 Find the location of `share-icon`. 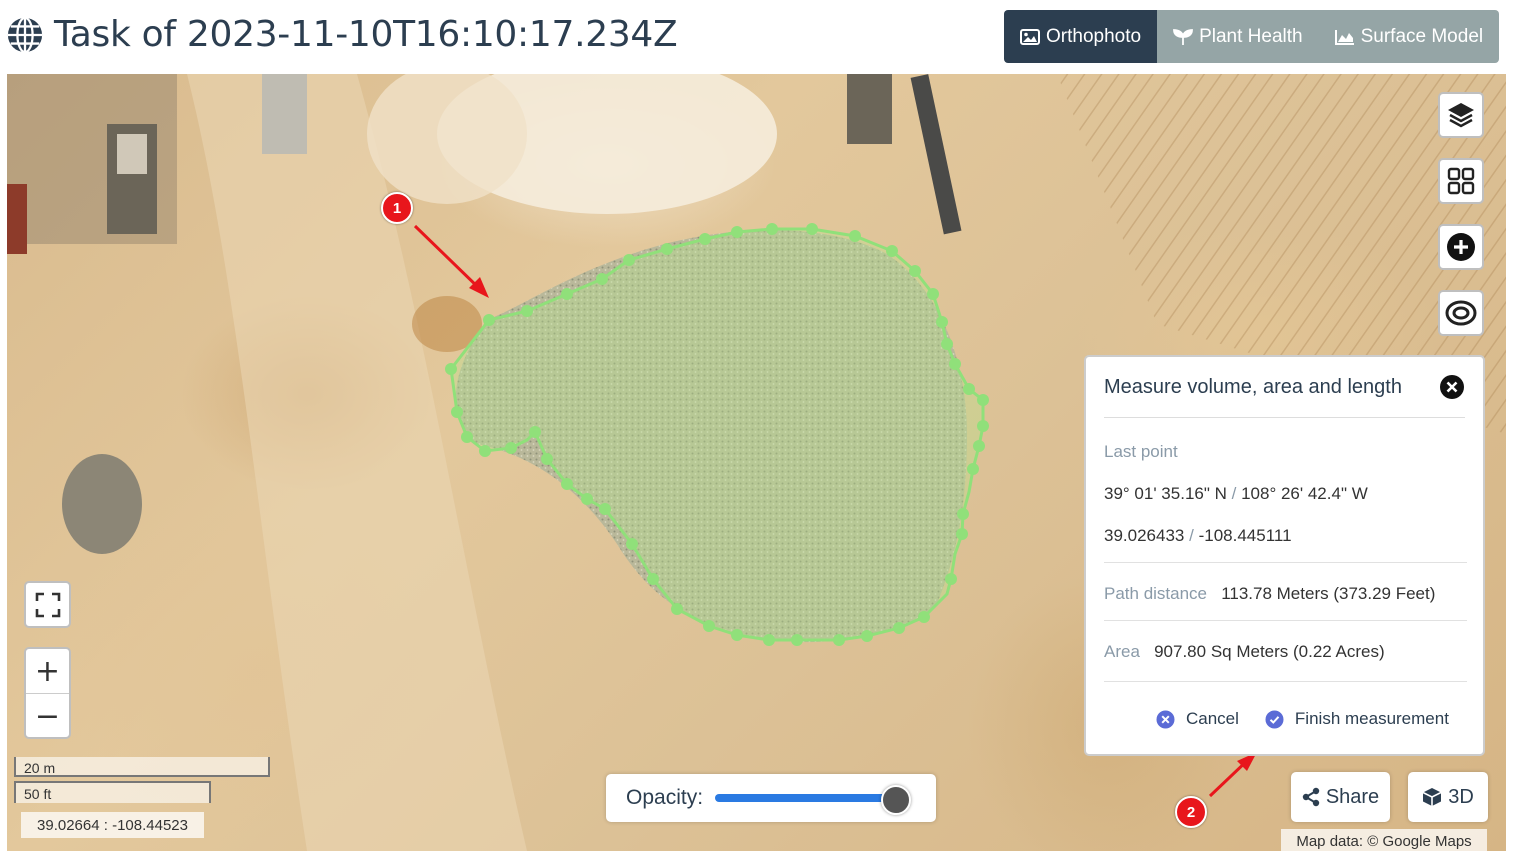

share-icon is located at coordinates (1311, 797).